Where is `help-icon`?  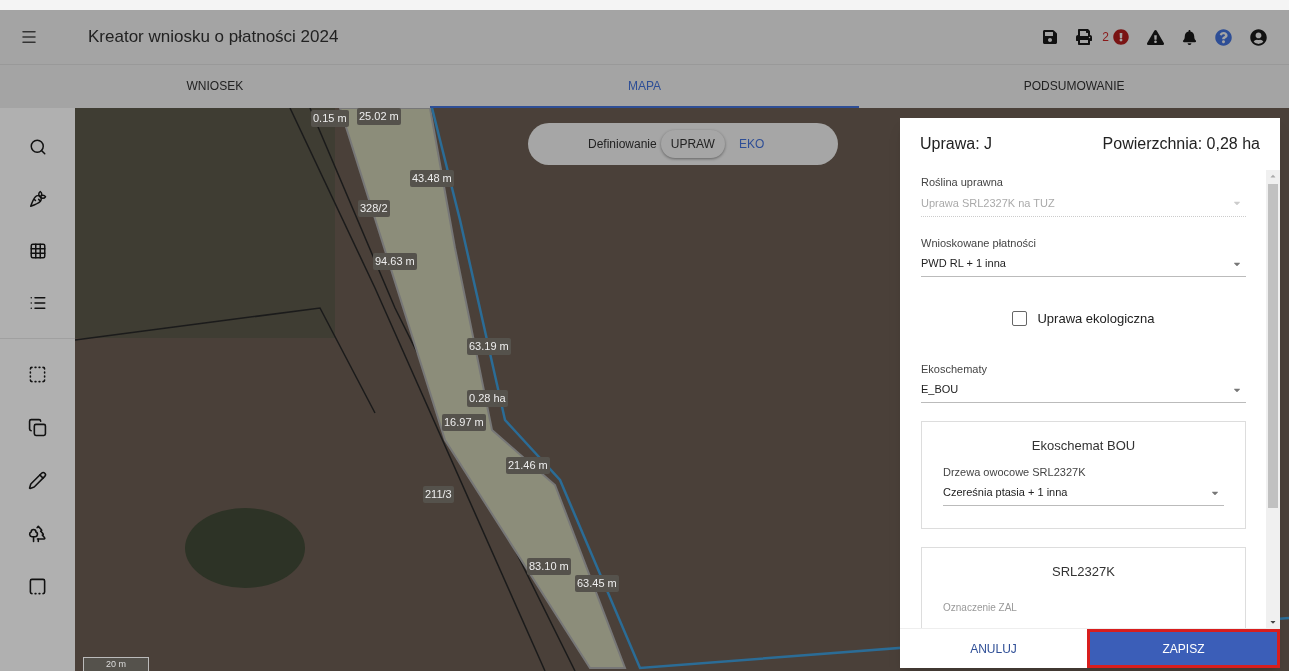
help-icon is located at coordinates (1223, 37).